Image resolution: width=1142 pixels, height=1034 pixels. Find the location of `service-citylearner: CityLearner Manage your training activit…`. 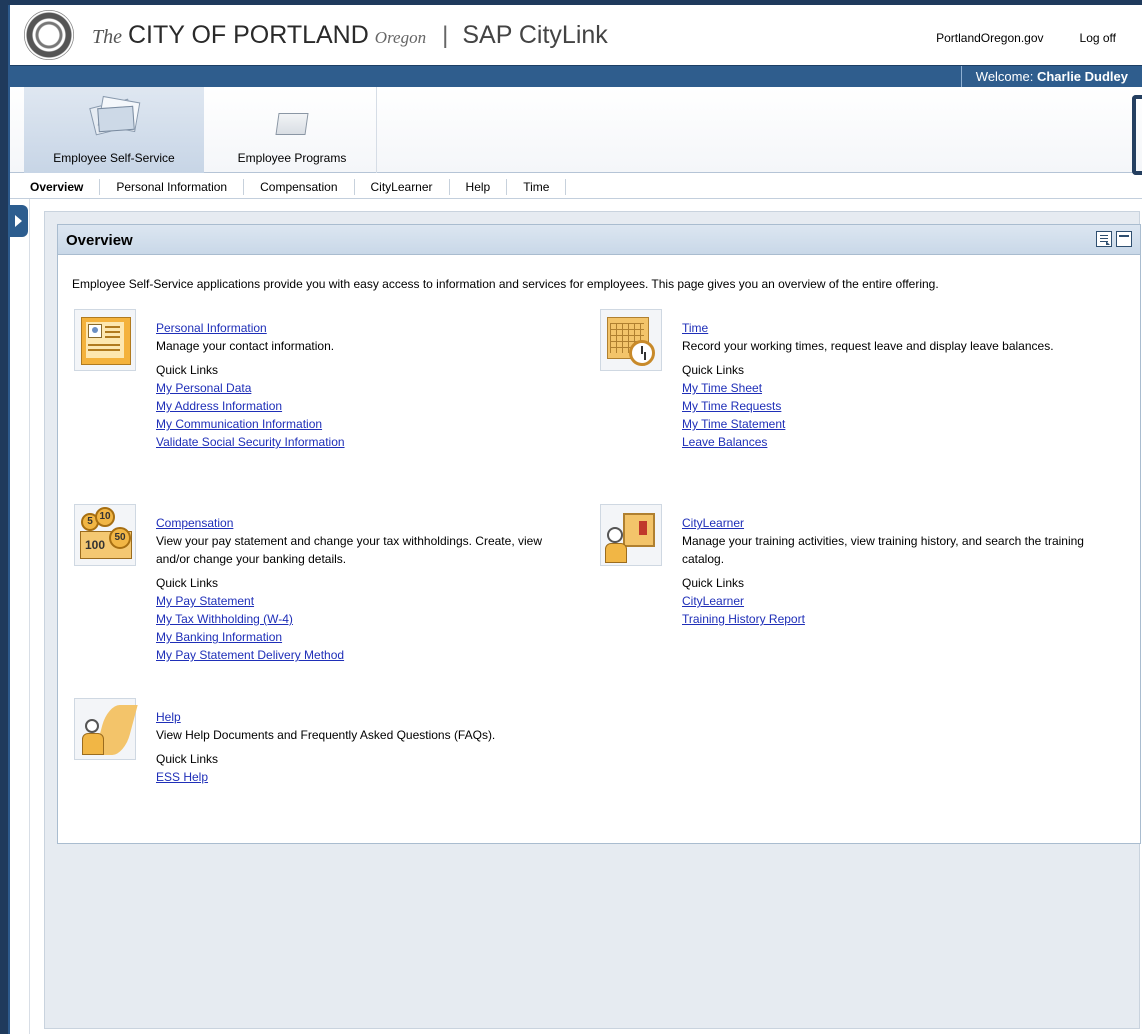

service-citylearner: CityLearner Manage your training activit… is located at coordinates (850, 574).